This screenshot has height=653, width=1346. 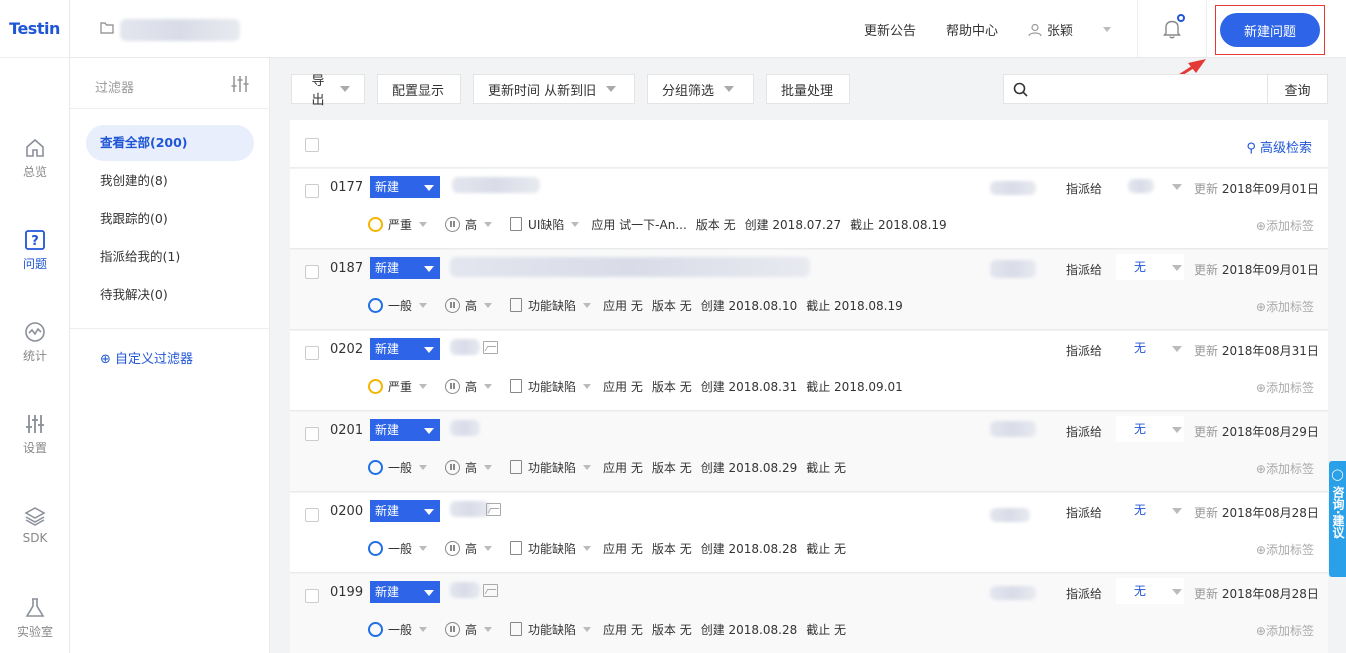 I want to click on export-label: 导出, so click(x=318, y=91).